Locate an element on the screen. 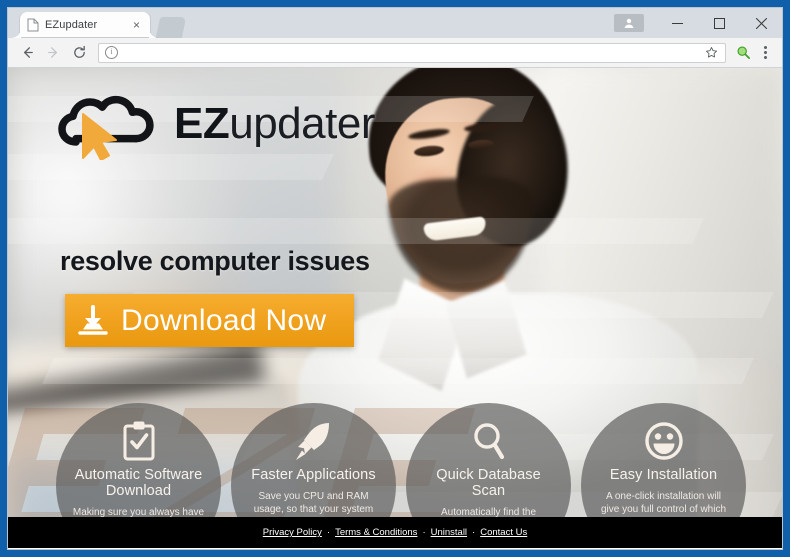 The width and height of the screenshot is (790, 557). browser-toolbar: i is located at coordinates (395, 53).